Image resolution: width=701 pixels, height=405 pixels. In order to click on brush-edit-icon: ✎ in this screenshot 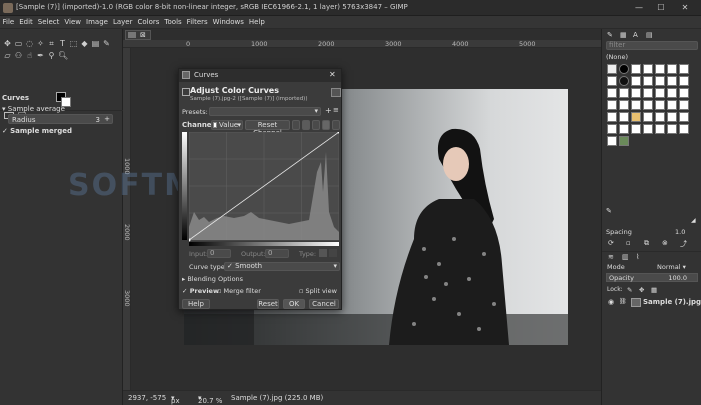, I will do `click(609, 211)`.